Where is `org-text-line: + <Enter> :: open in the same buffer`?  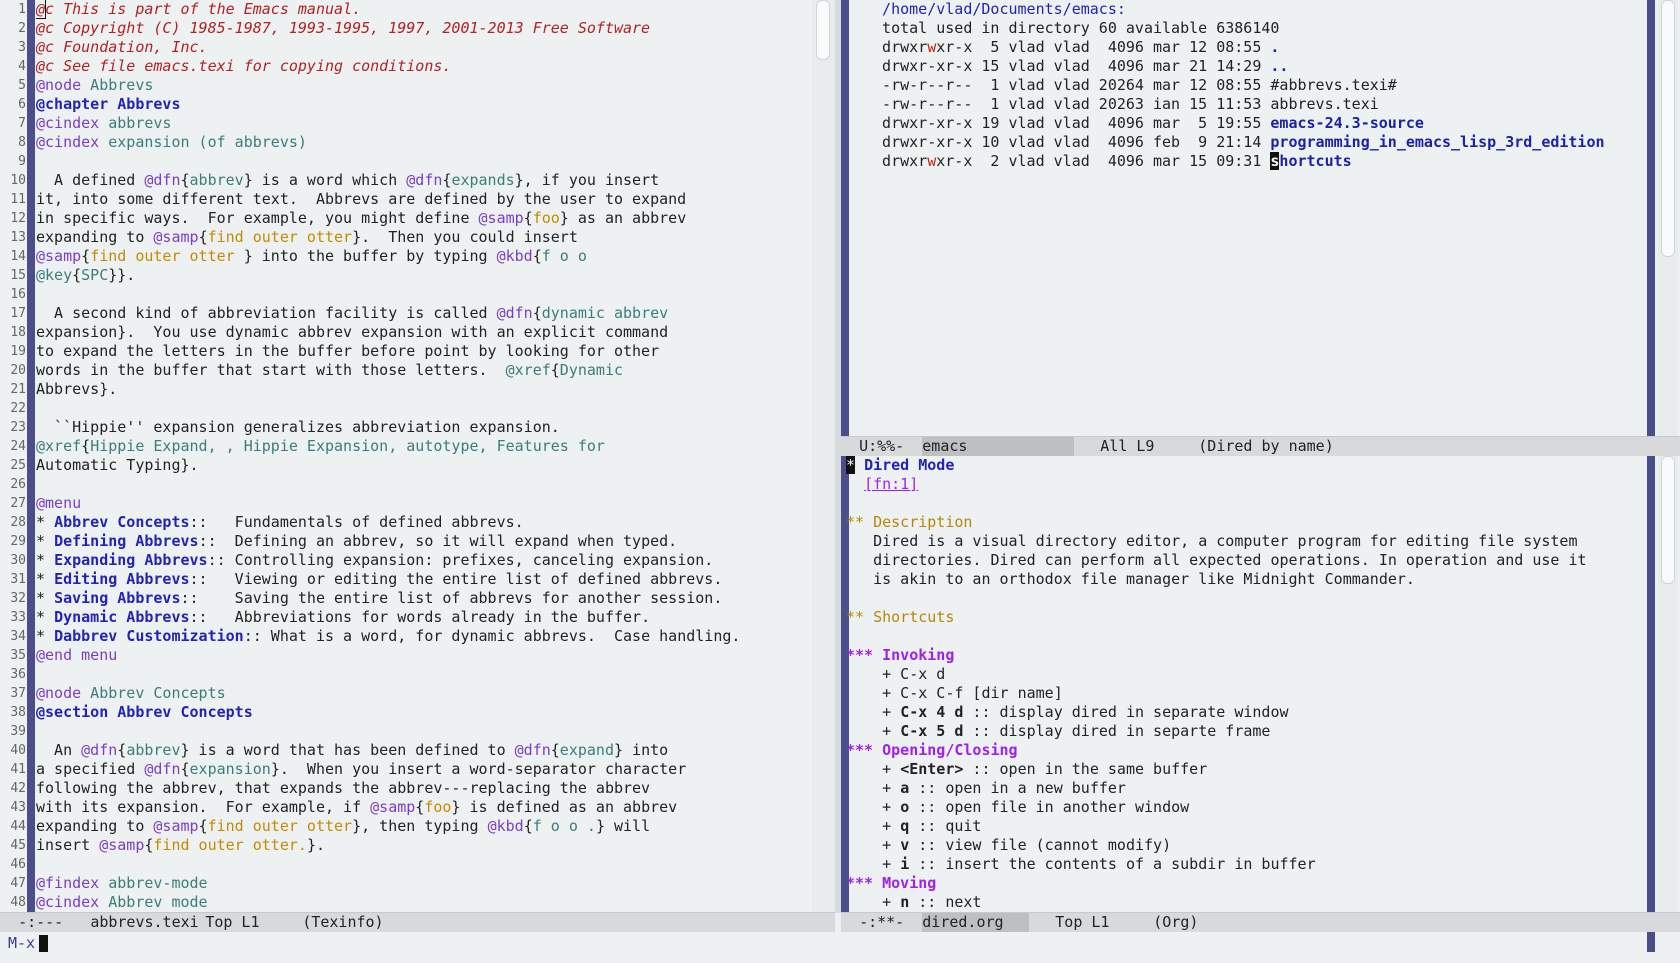 org-text-line: + <Enter> :: open in the same buffer is located at coordinates (1245, 769).